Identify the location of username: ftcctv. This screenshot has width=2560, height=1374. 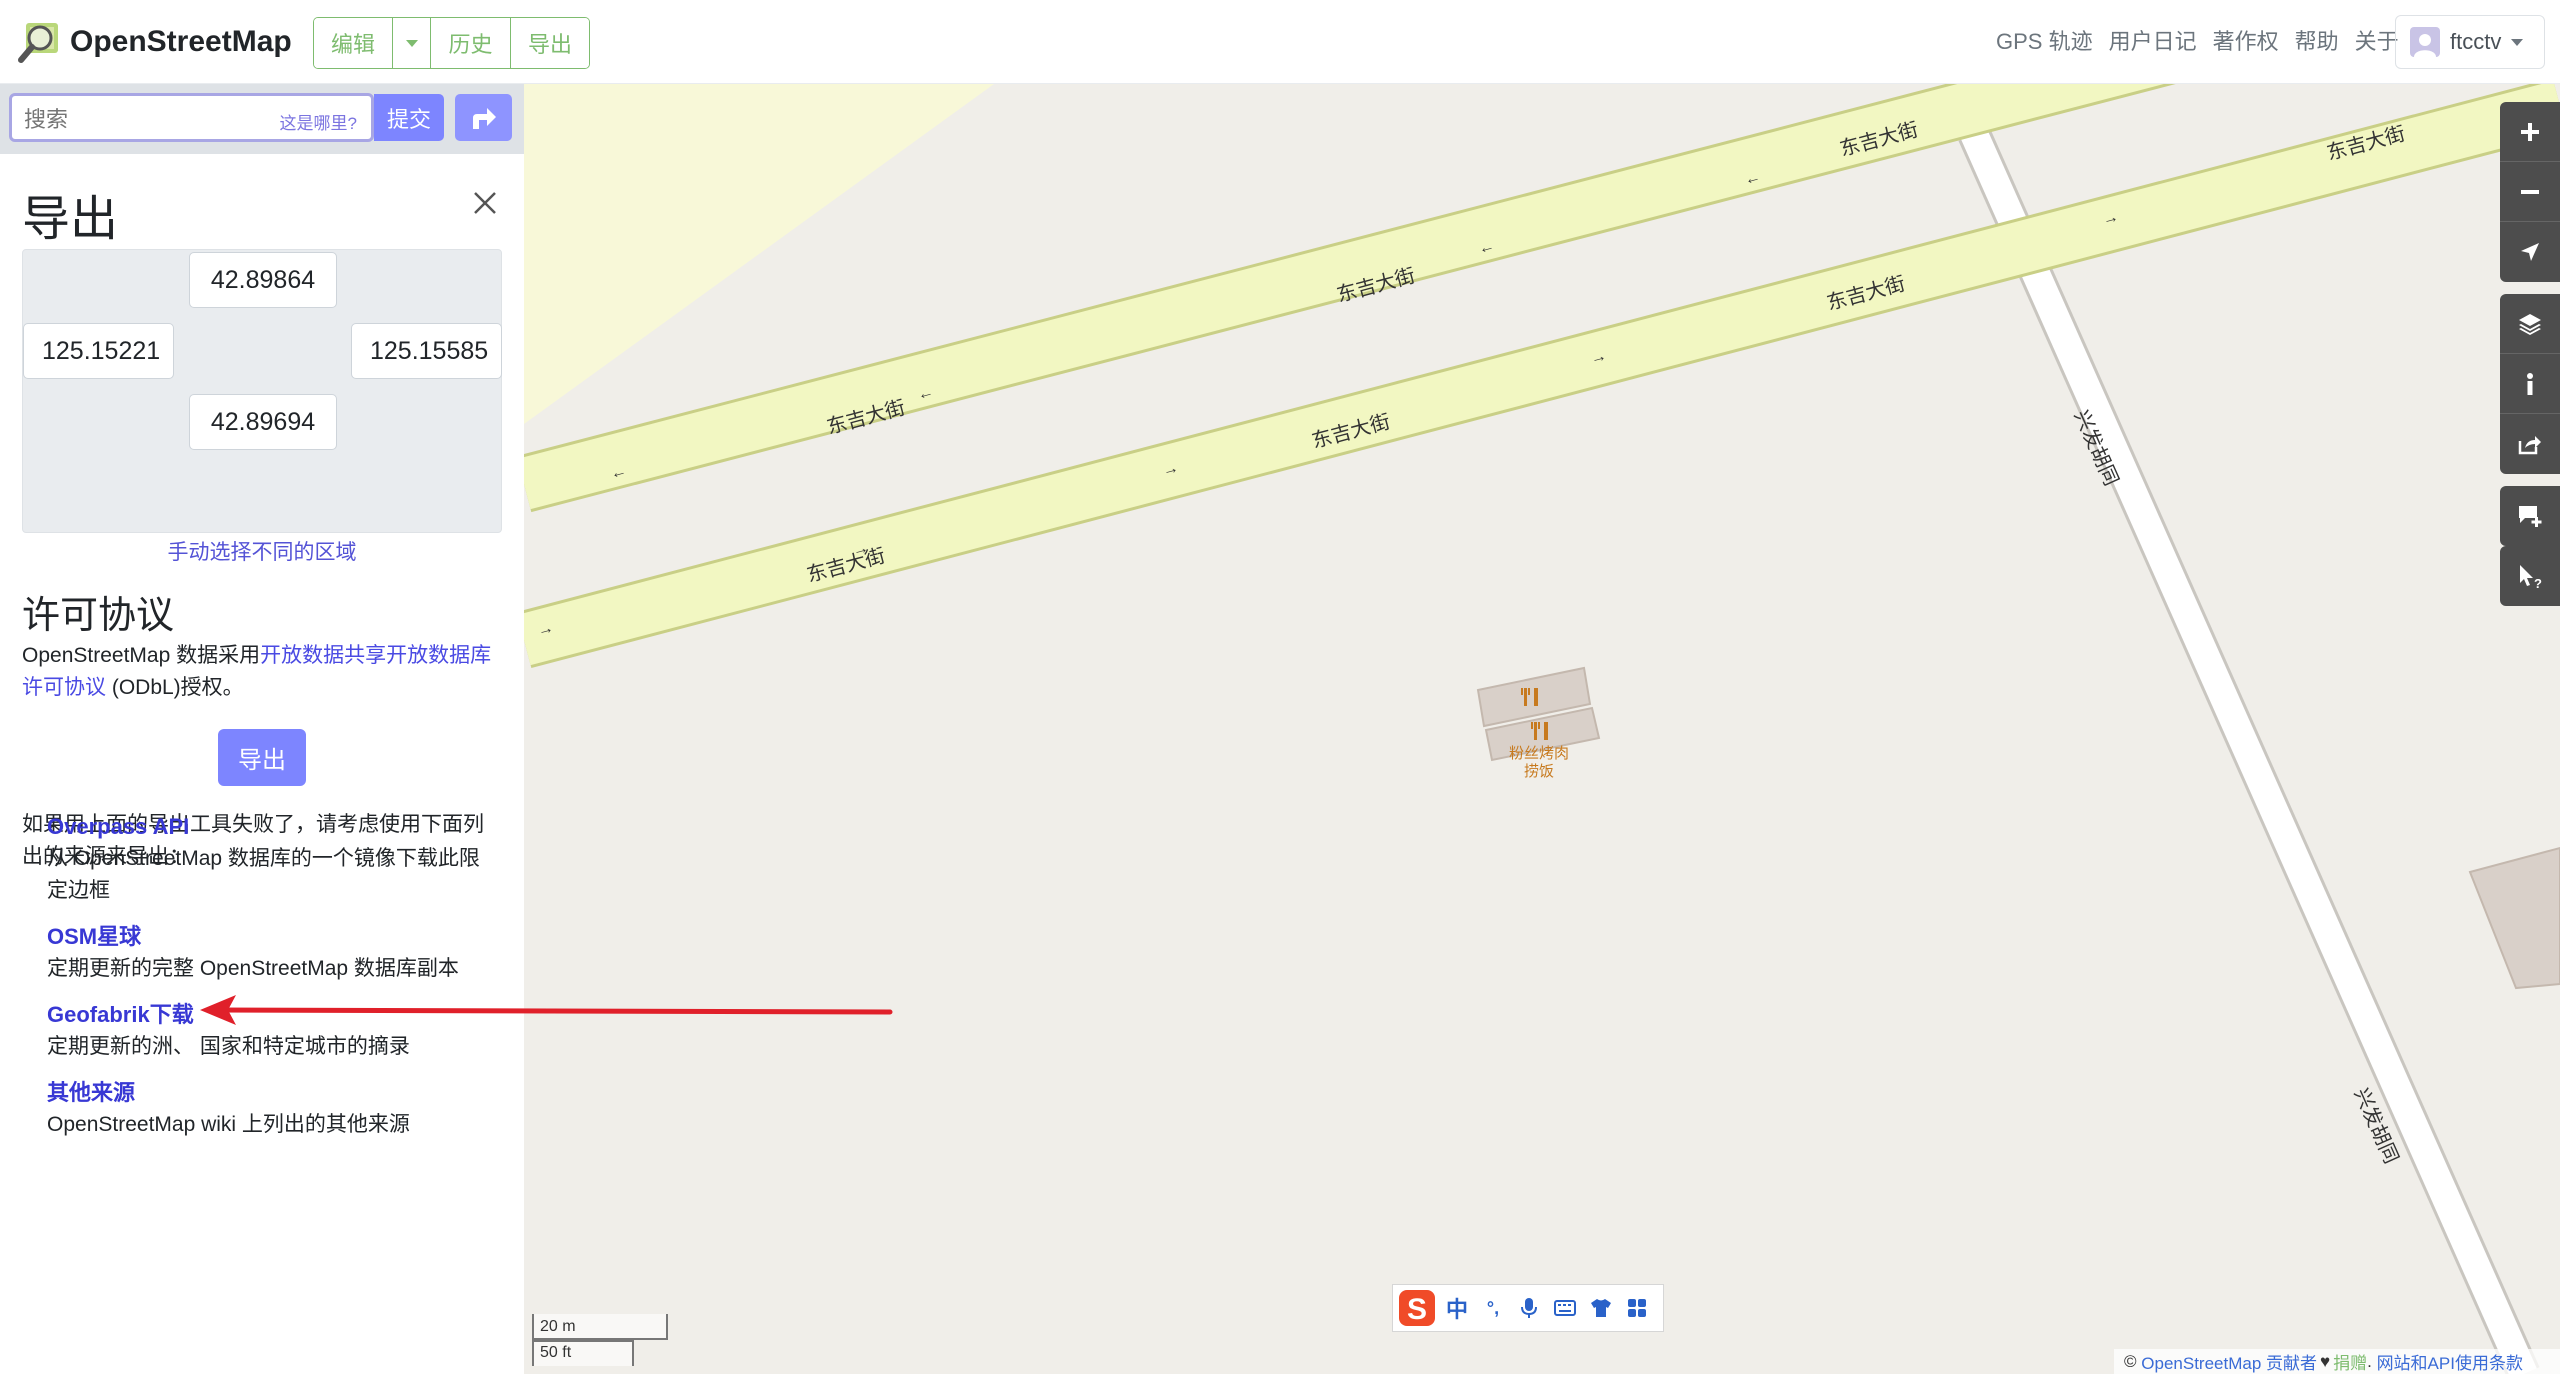
(2476, 41).